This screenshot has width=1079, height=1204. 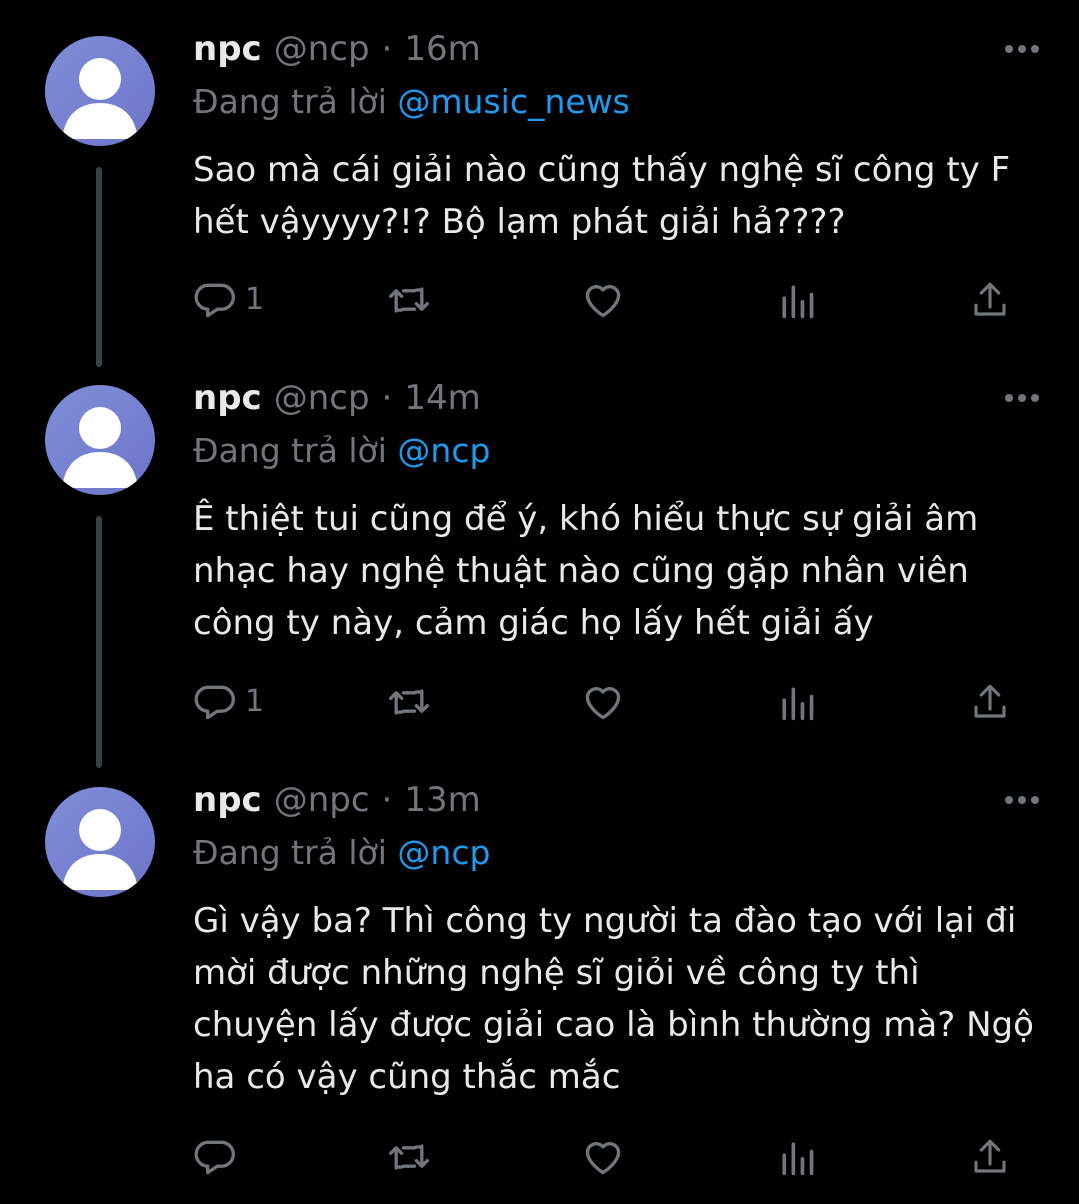 I want to click on tweet-header: npc @npc · 13m, so click(x=337, y=800).